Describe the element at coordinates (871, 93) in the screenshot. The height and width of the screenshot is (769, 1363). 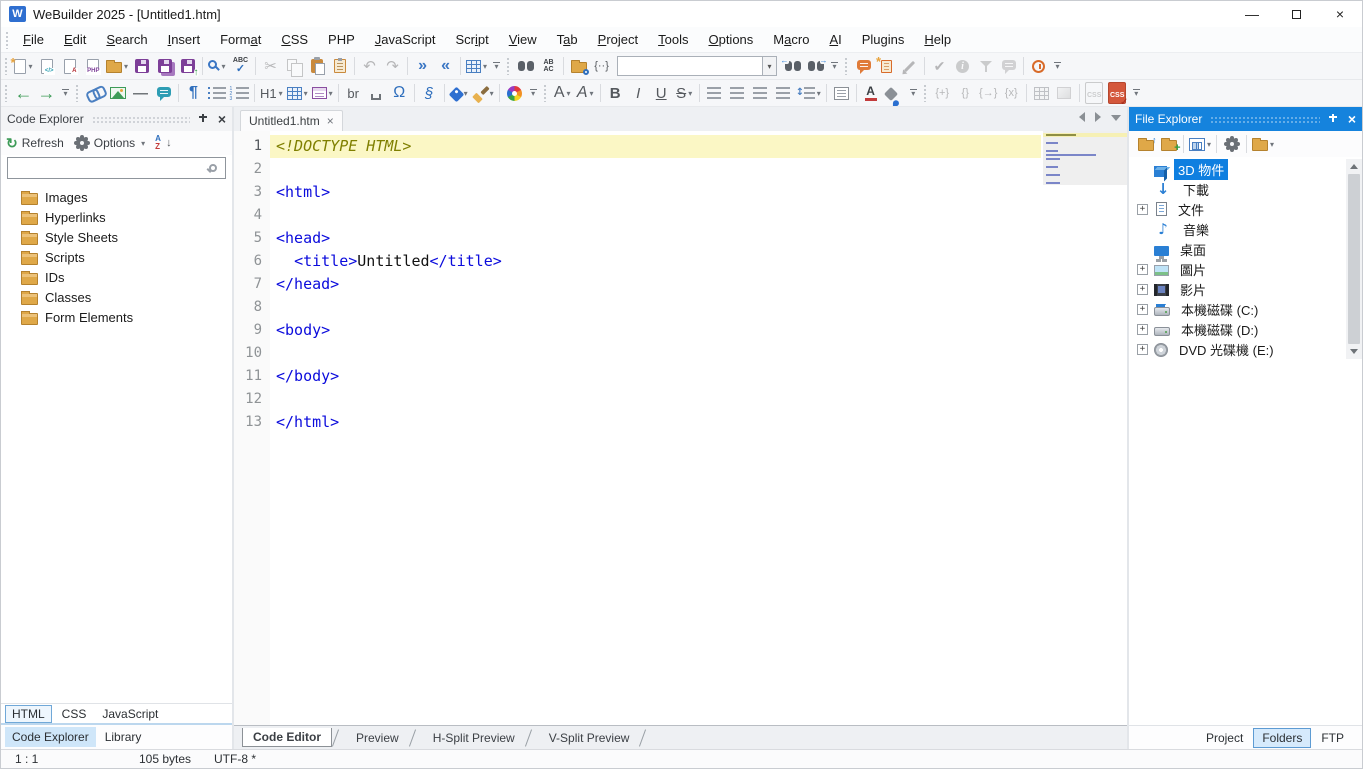
I see `font-color-button` at that location.